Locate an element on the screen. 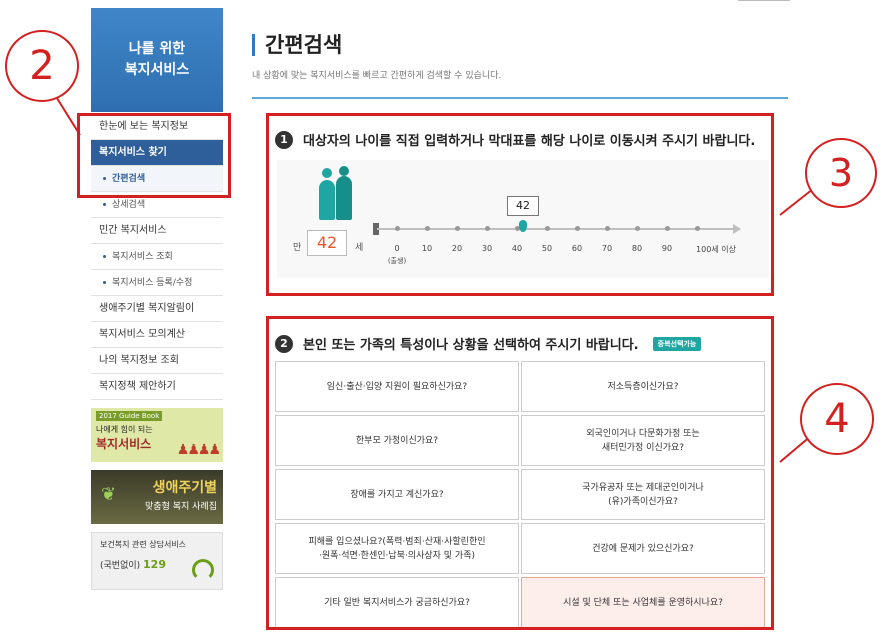  annotation-circle-3: 3 is located at coordinates (841, 173).